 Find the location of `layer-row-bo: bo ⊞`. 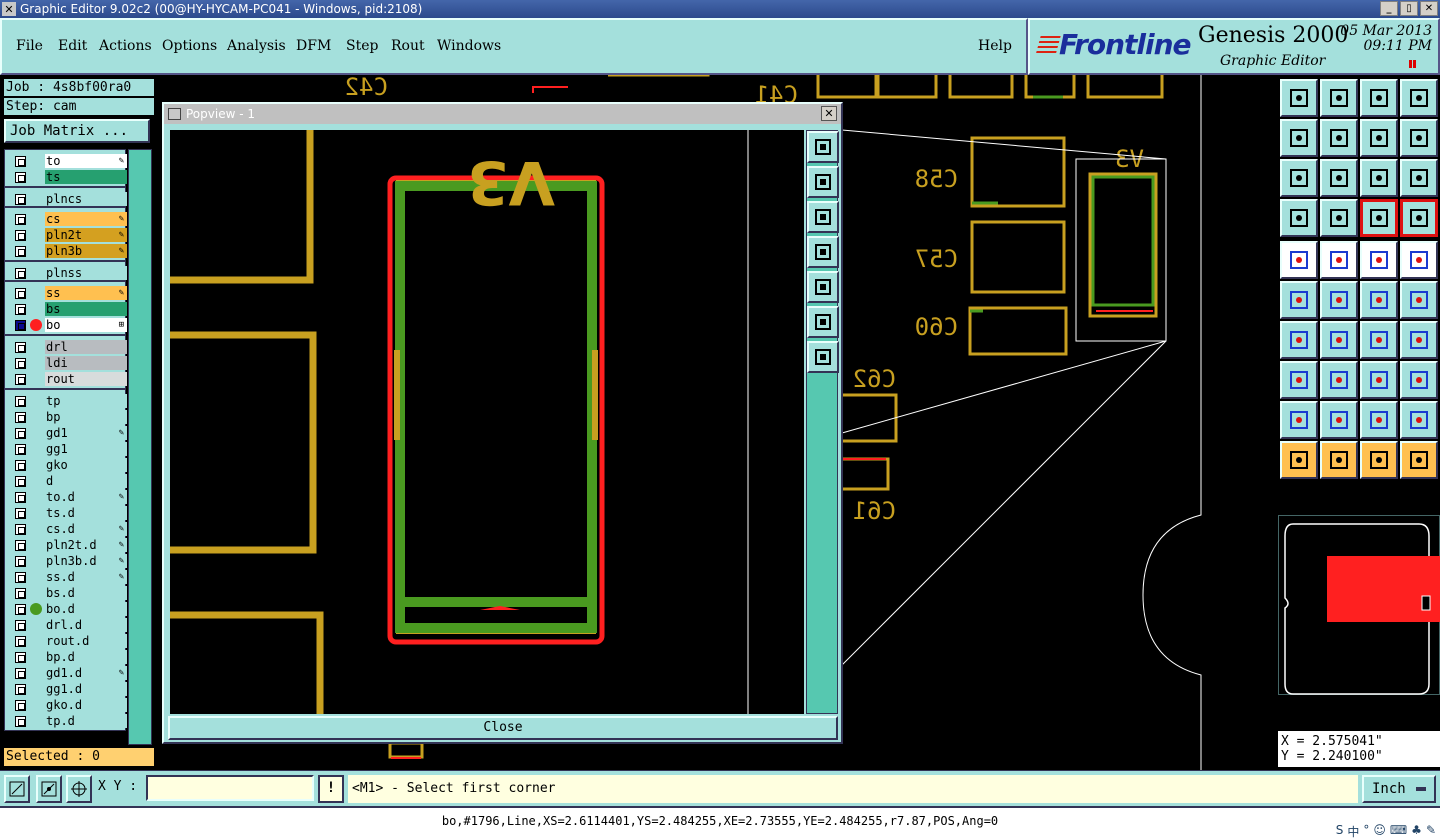

layer-row-bo: bo ⊞ is located at coordinates (68, 325).